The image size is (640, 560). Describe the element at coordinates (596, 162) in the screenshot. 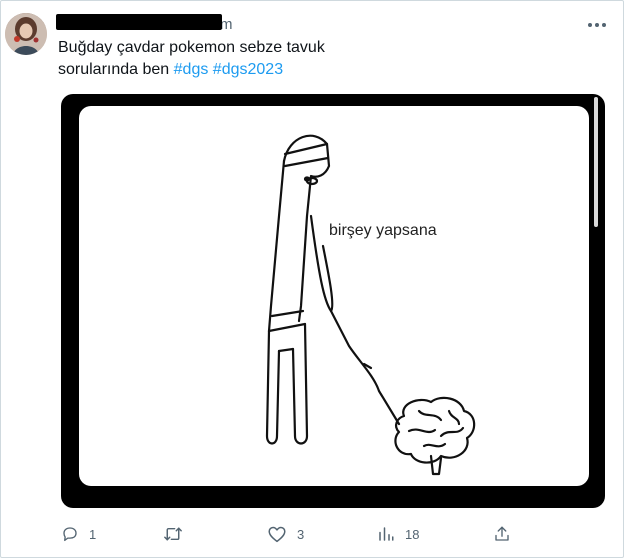

I see `scrollbar` at that location.